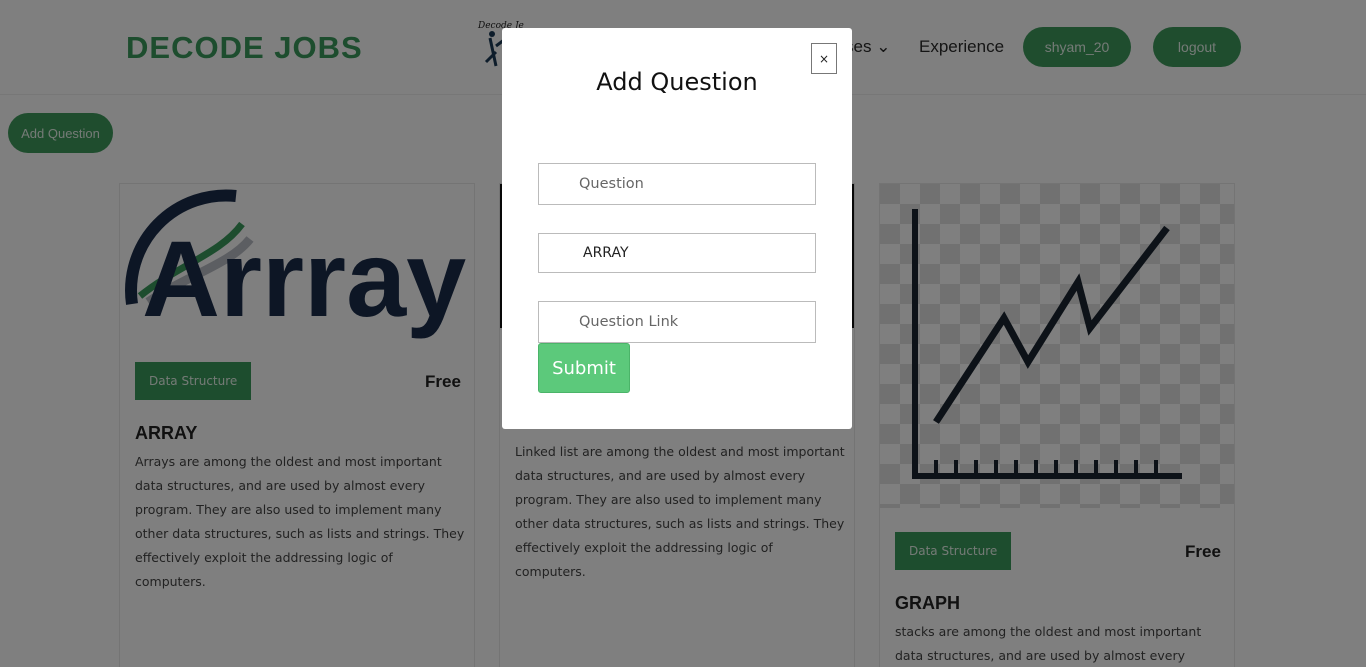 The width and height of the screenshot is (1366, 667). What do you see at coordinates (677, 184) in the screenshot?
I see `question-input` at bounding box center [677, 184].